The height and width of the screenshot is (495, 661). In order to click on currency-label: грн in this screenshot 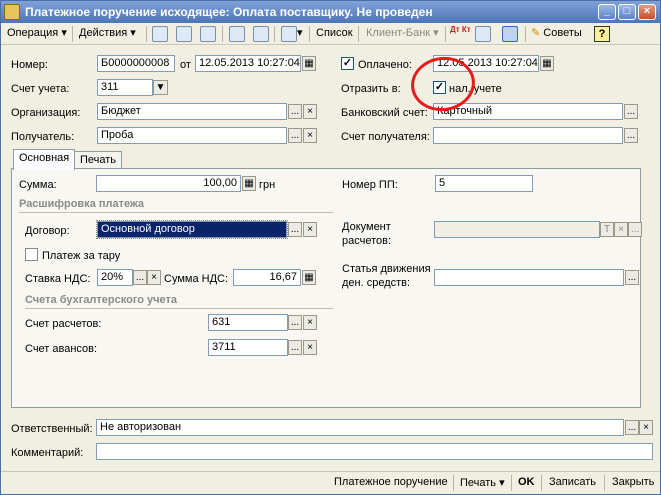, I will do `click(267, 185)`.